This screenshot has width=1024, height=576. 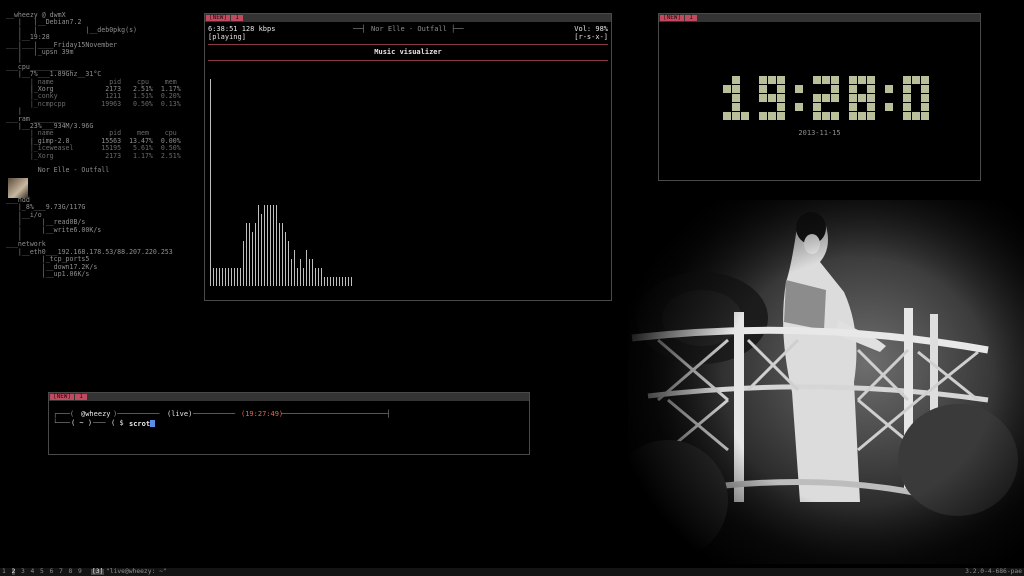 What do you see at coordinates (227, 37) in the screenshot?
I see `playback-state: [playing]` at bounding box center [227, 37].